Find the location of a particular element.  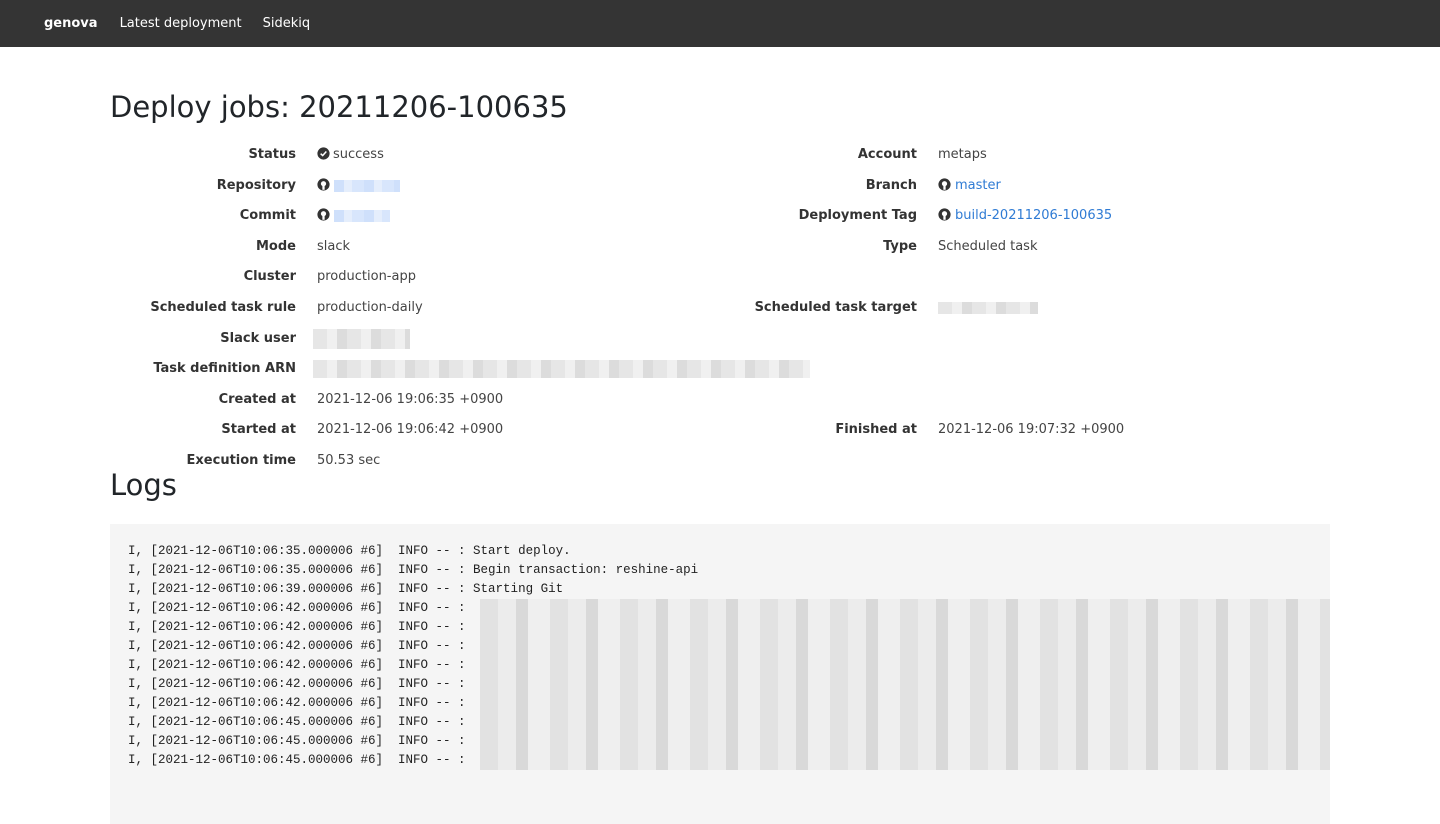

type-label: Type is located at coordinates (900, 246).